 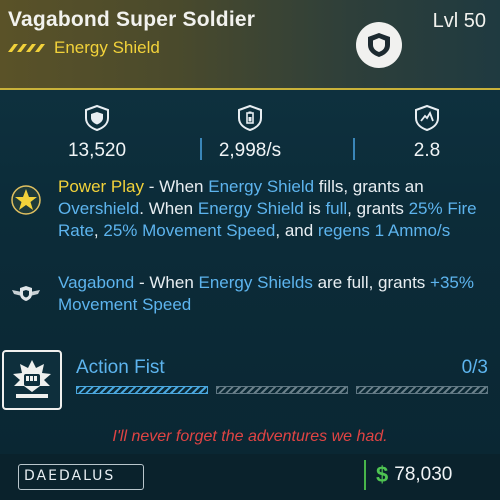 What do you see at coordinates (26, 294) in the screenshot?
I see `winged-emblem-icon` at bounding box center [26, 294].